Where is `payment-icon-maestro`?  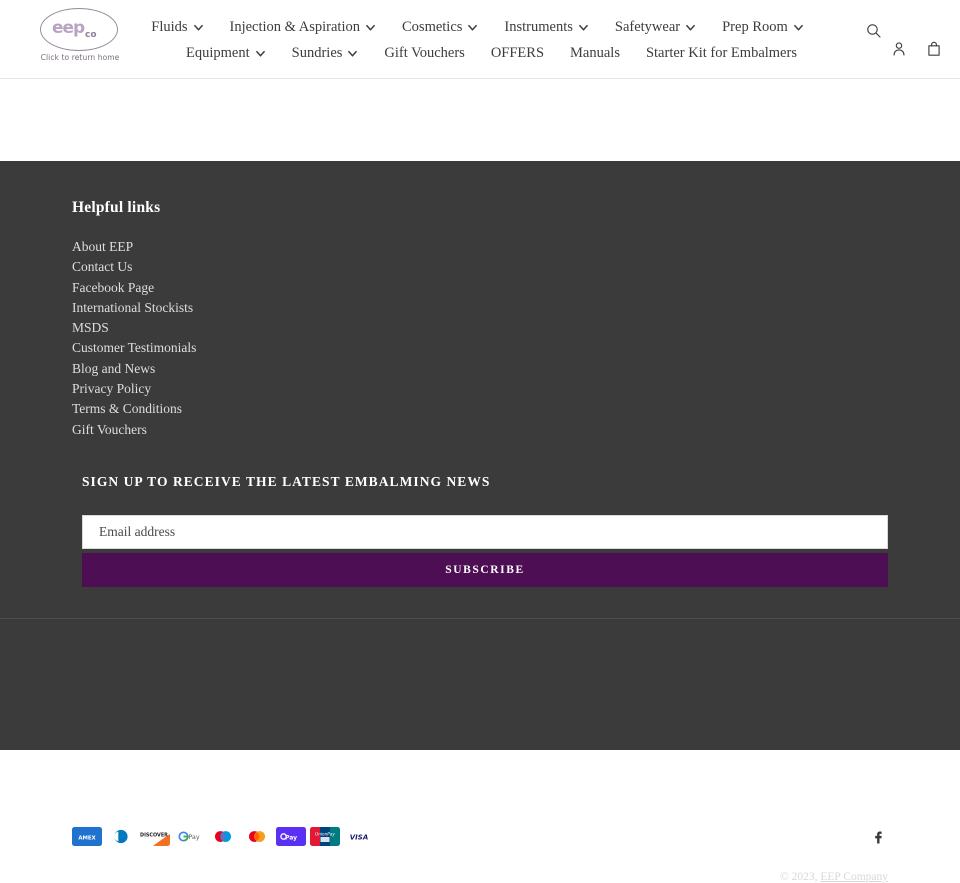 payment-icon-maestro is located at coordinates (223, 836).